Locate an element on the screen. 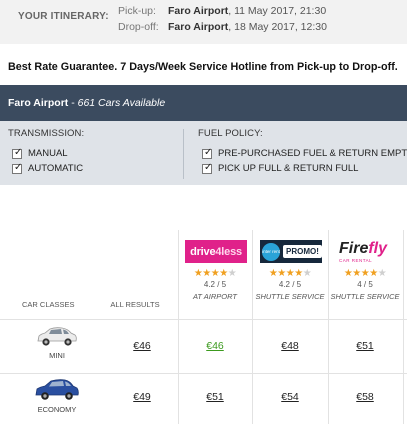  pickup-place: Faro Airport is located at coordinates (198, 11).